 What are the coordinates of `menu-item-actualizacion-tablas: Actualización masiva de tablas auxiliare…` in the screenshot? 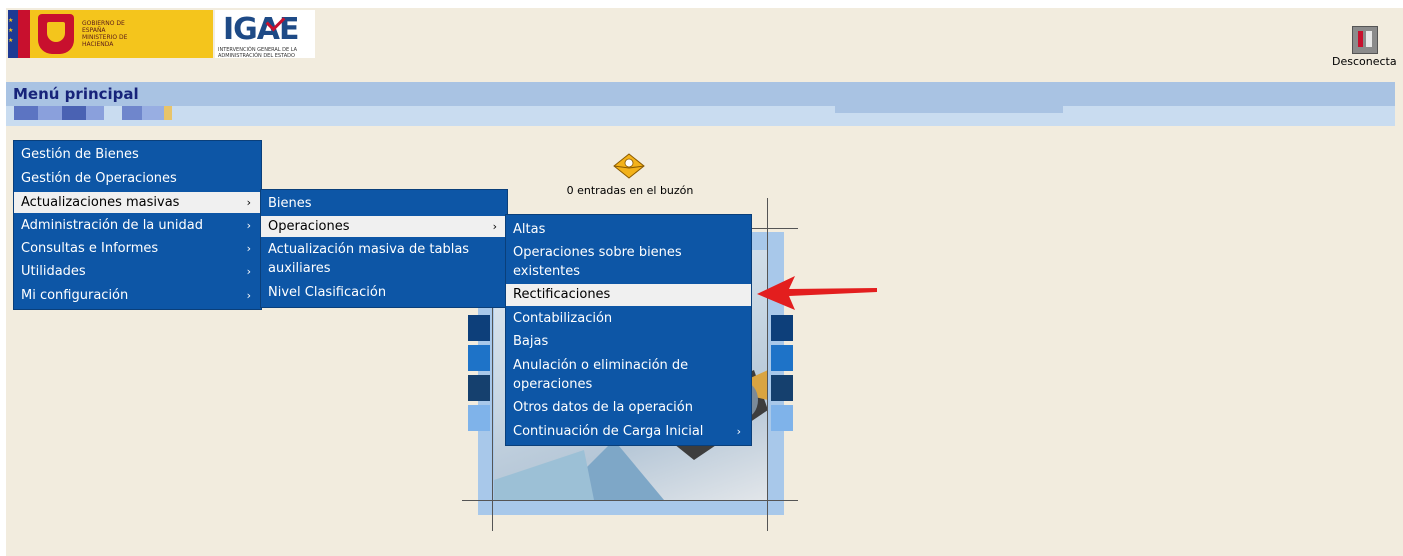 It's located at (384, 259).